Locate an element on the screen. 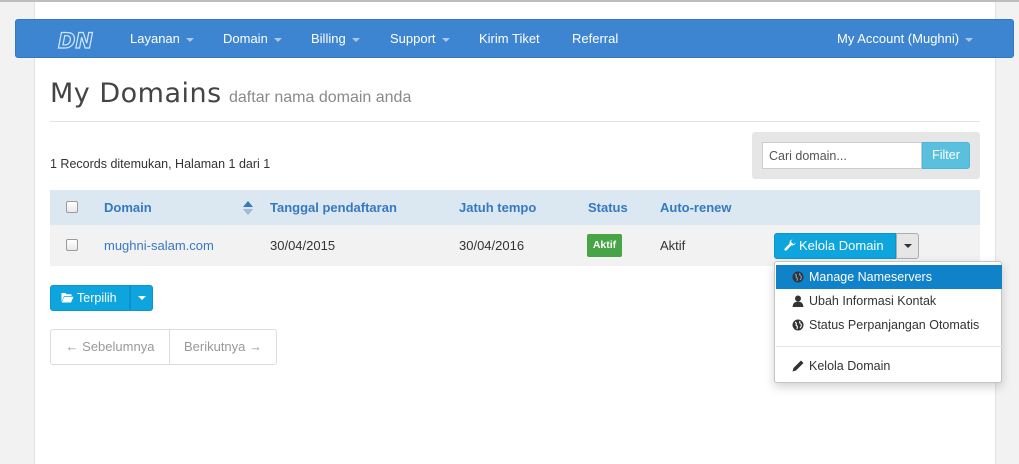 This screenshot has height=464, width=1019. menu-item-label: Manage Nameservers is located at coordinates (870, 277).